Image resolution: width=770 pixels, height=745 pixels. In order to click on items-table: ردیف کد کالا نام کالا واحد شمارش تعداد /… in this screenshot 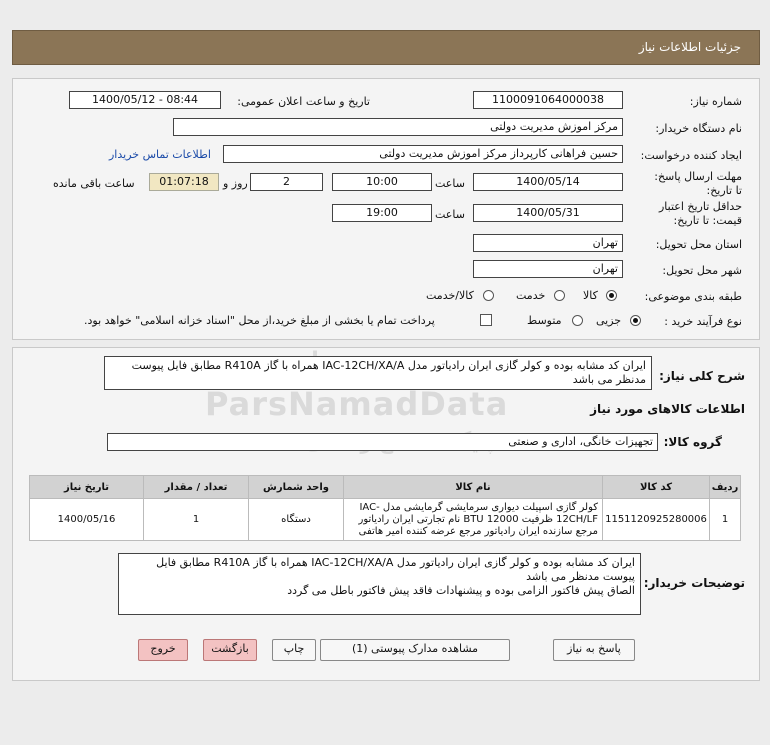, I will do `click(385, 508)`.